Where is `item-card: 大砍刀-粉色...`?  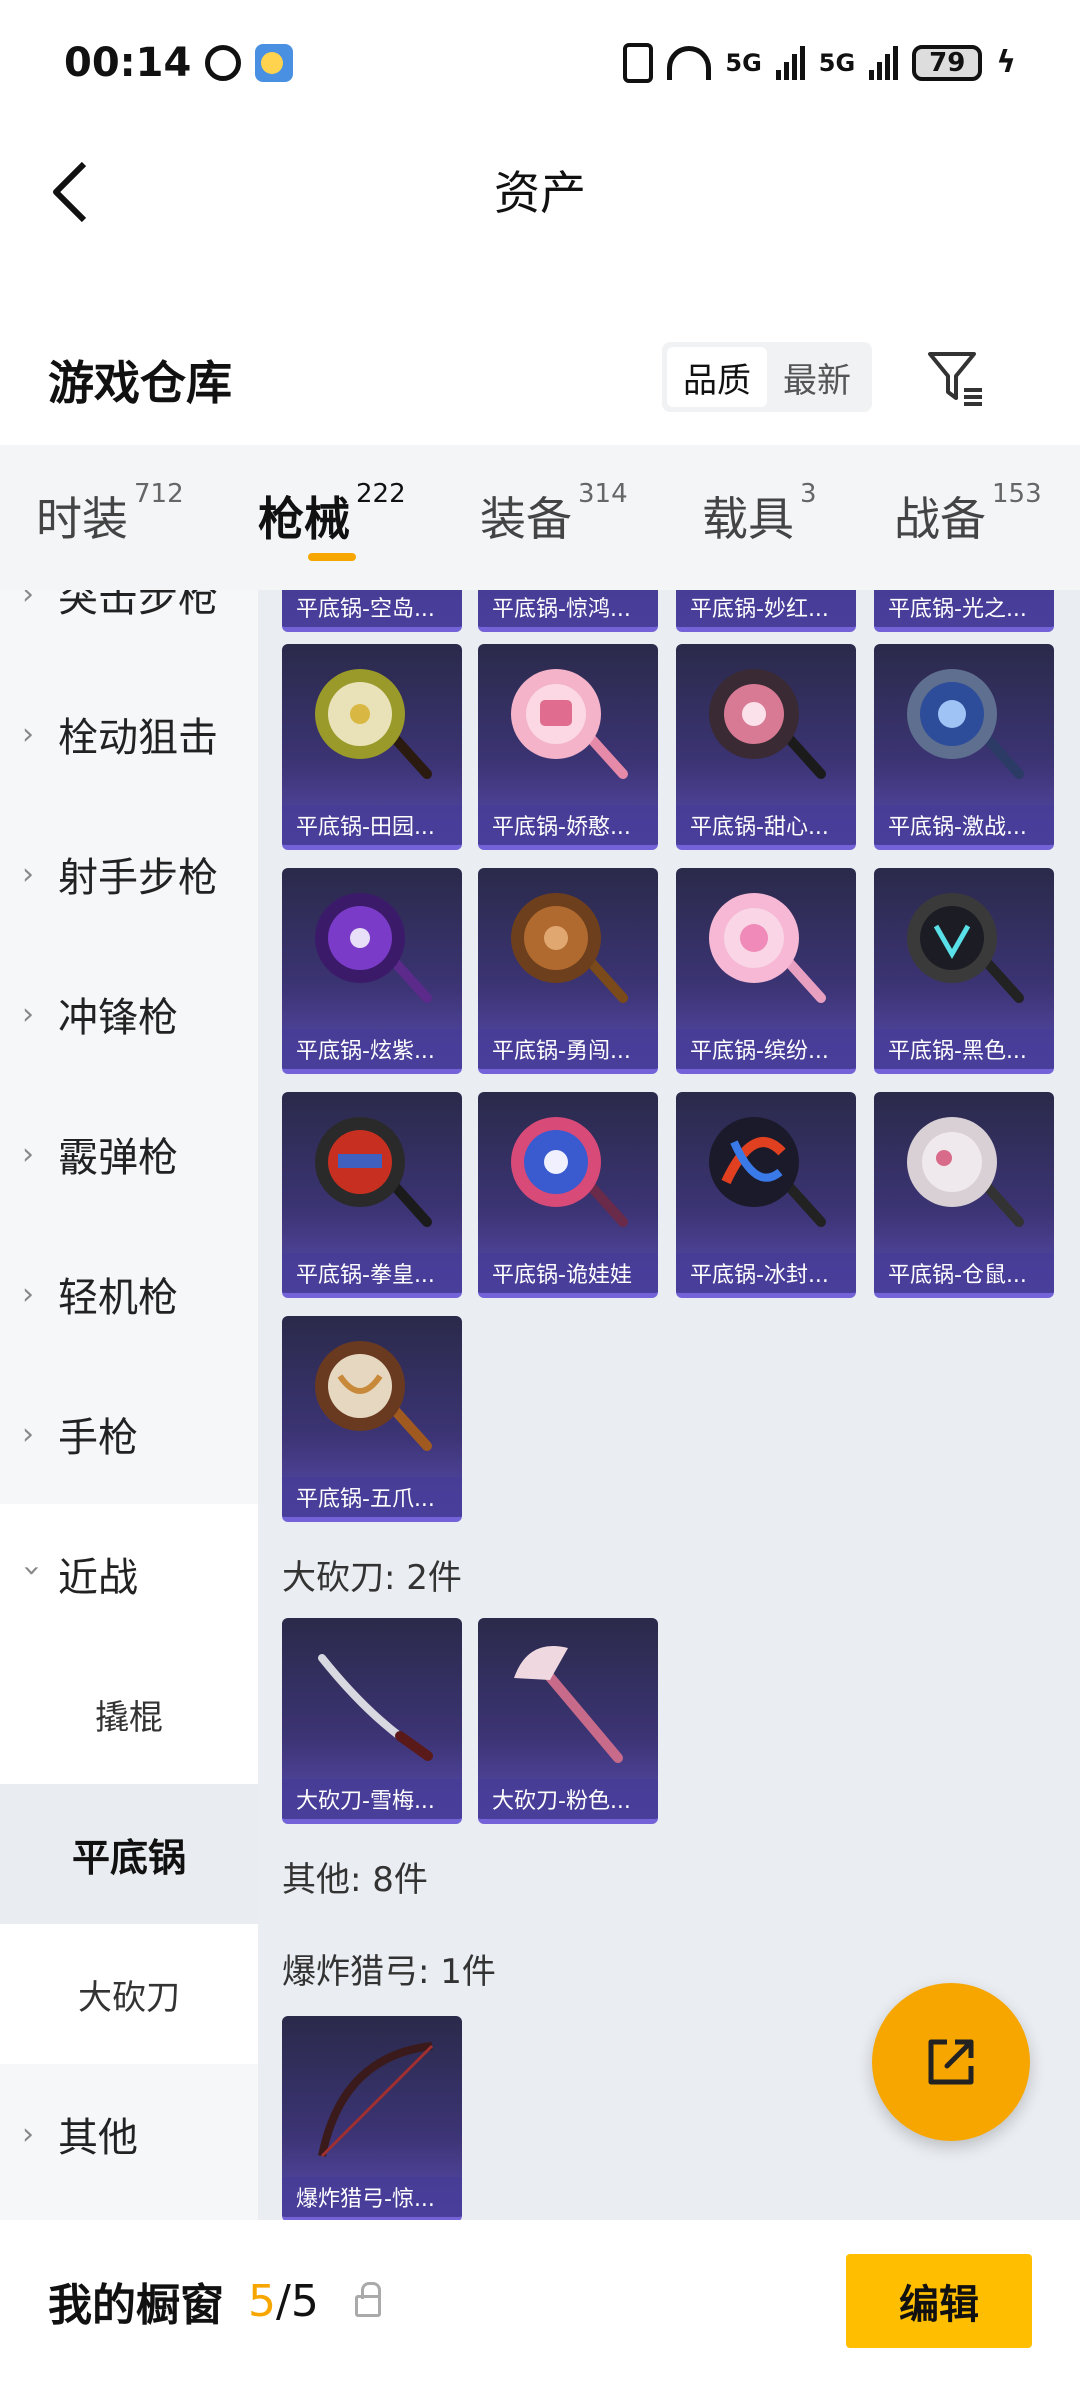 item-card: 大砍刀-粉色... is located at coordinates (568, 1721).